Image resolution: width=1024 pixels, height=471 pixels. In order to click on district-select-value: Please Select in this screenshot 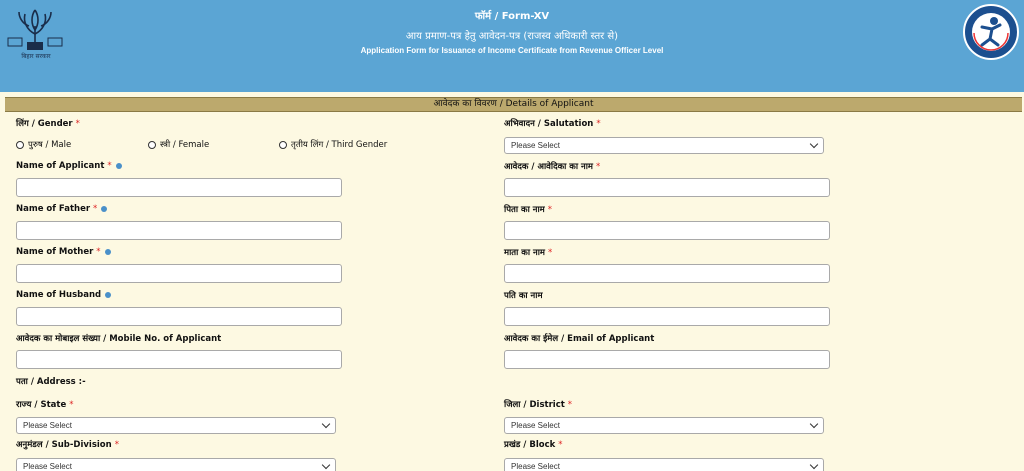, I will do `click(535, 425)`.